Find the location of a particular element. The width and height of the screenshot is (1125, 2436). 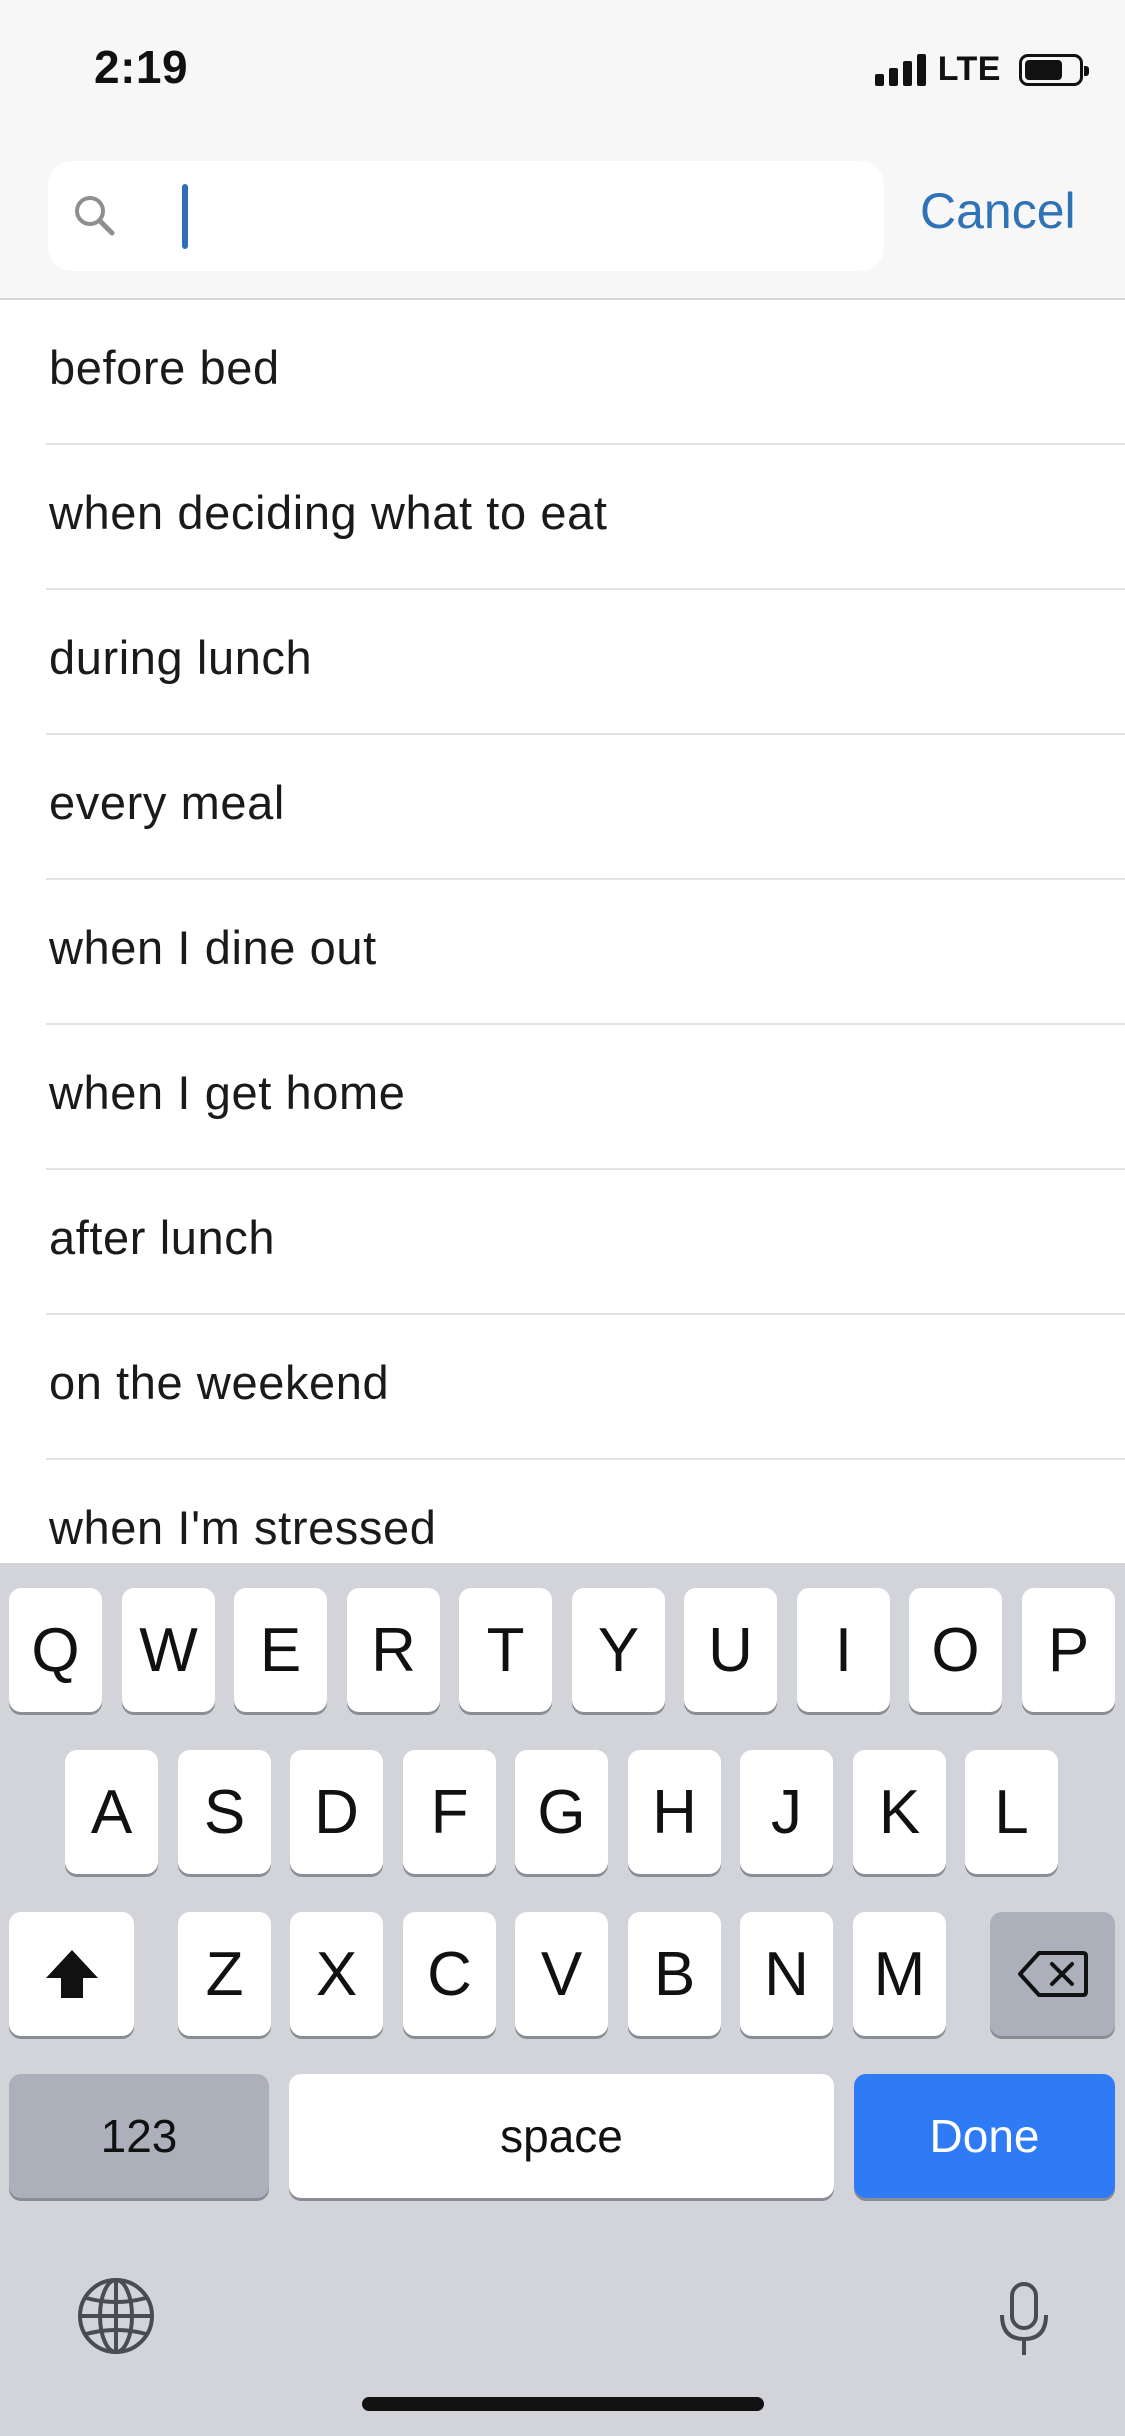

key-l: L is located at coordinates (1011, 1812).